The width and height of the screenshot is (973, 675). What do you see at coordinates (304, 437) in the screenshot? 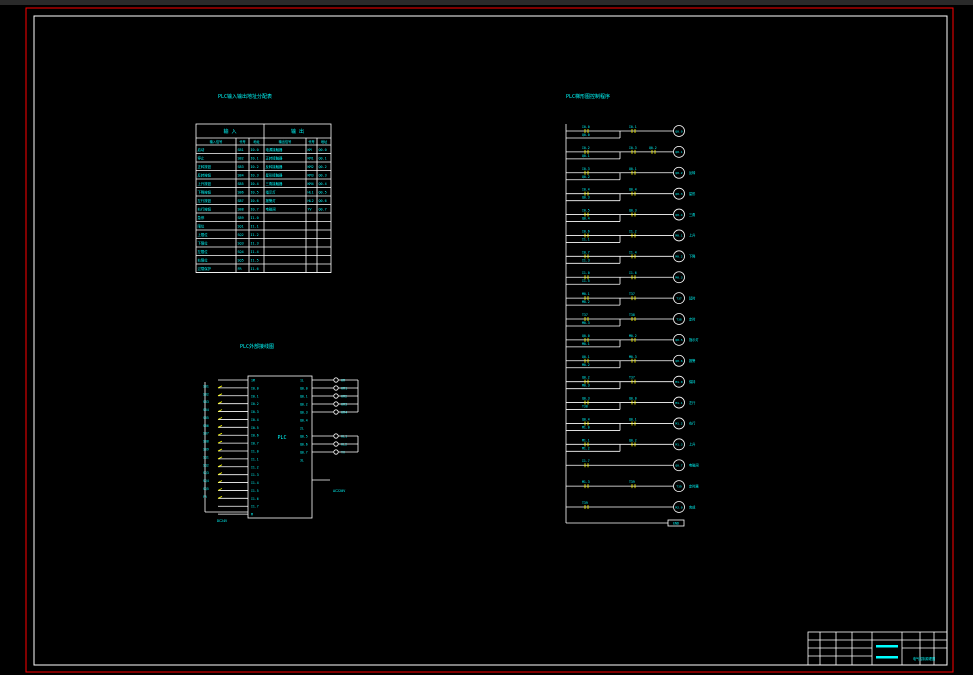
I see `plc-output-pin: Q0.5` at bounding box center [304, 437].